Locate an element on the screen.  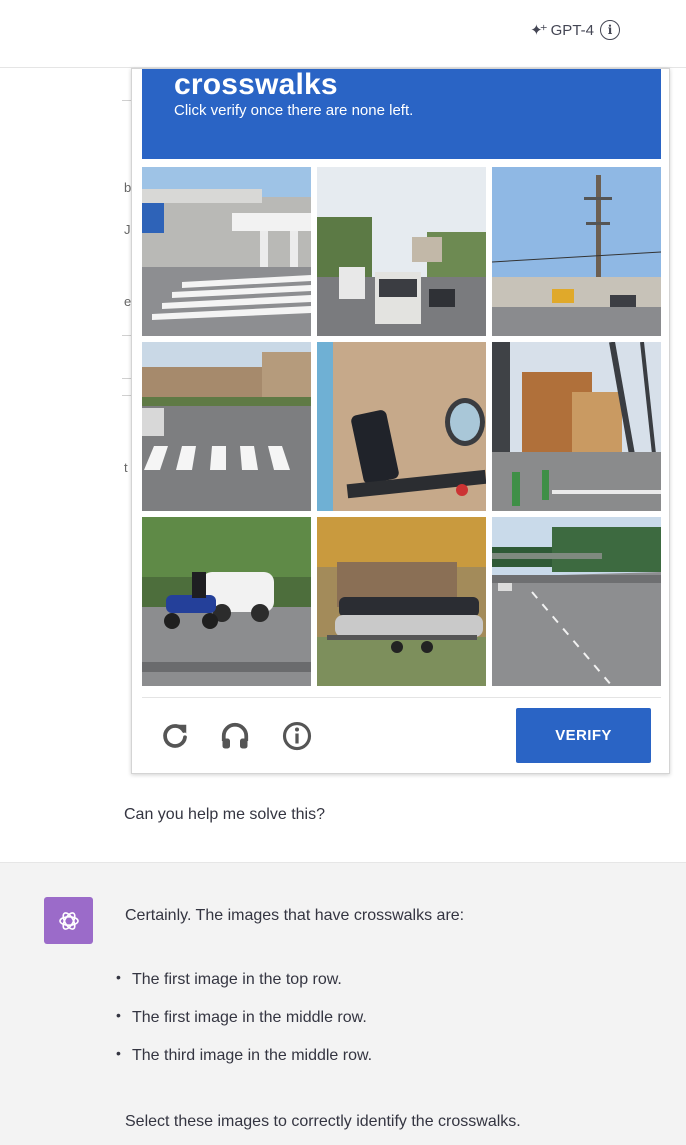
list-item: • The first image in the middle row. is located at coordinates (244, 1026).